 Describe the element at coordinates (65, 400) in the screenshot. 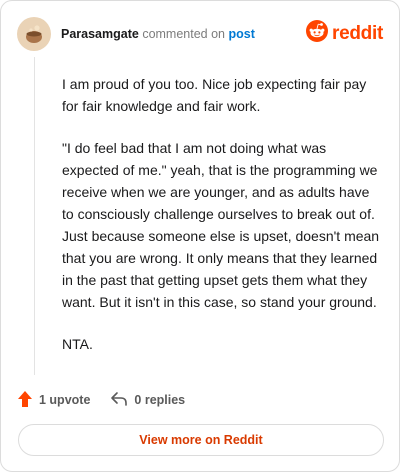

I see `upvote-count: 1 upvote` at that location.